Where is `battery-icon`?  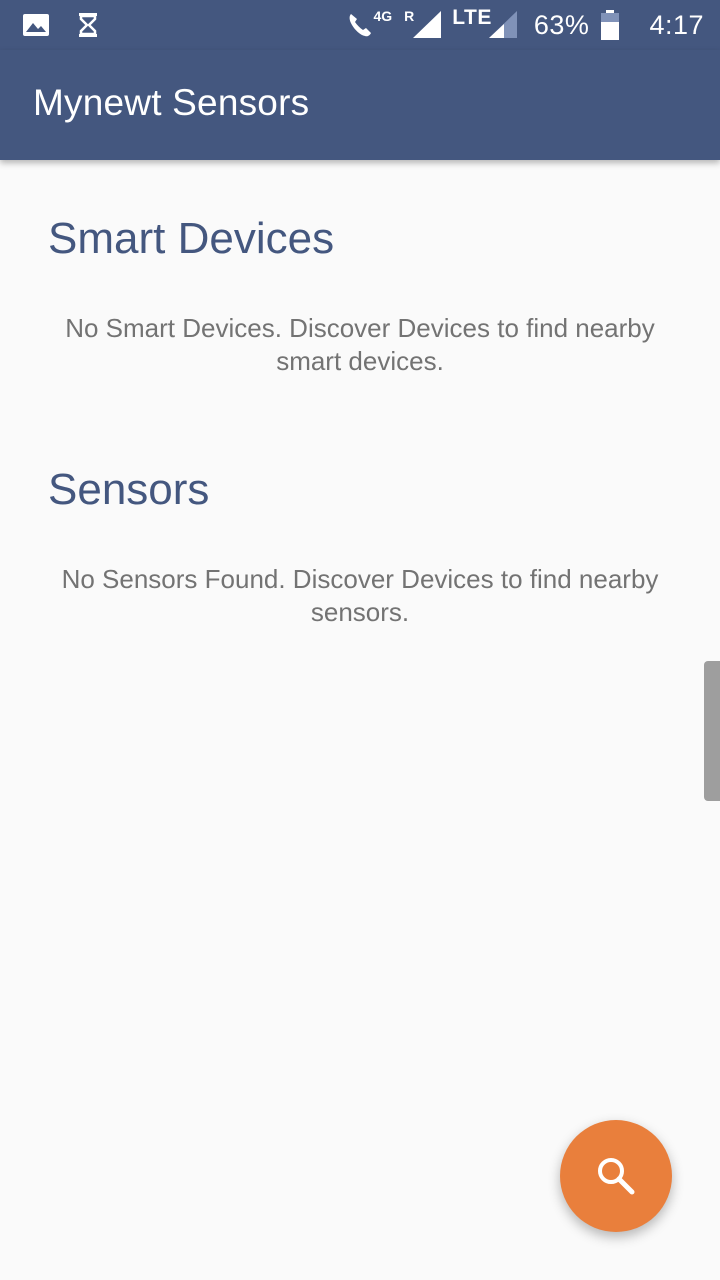
battery-icon is located at coordinates (610, 25).